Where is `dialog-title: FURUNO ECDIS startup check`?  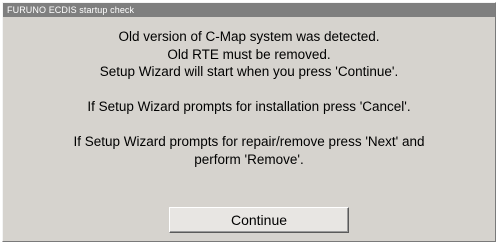 dialog-title: FURUNO ECDIS startup check is located at coordinates (249, 10).